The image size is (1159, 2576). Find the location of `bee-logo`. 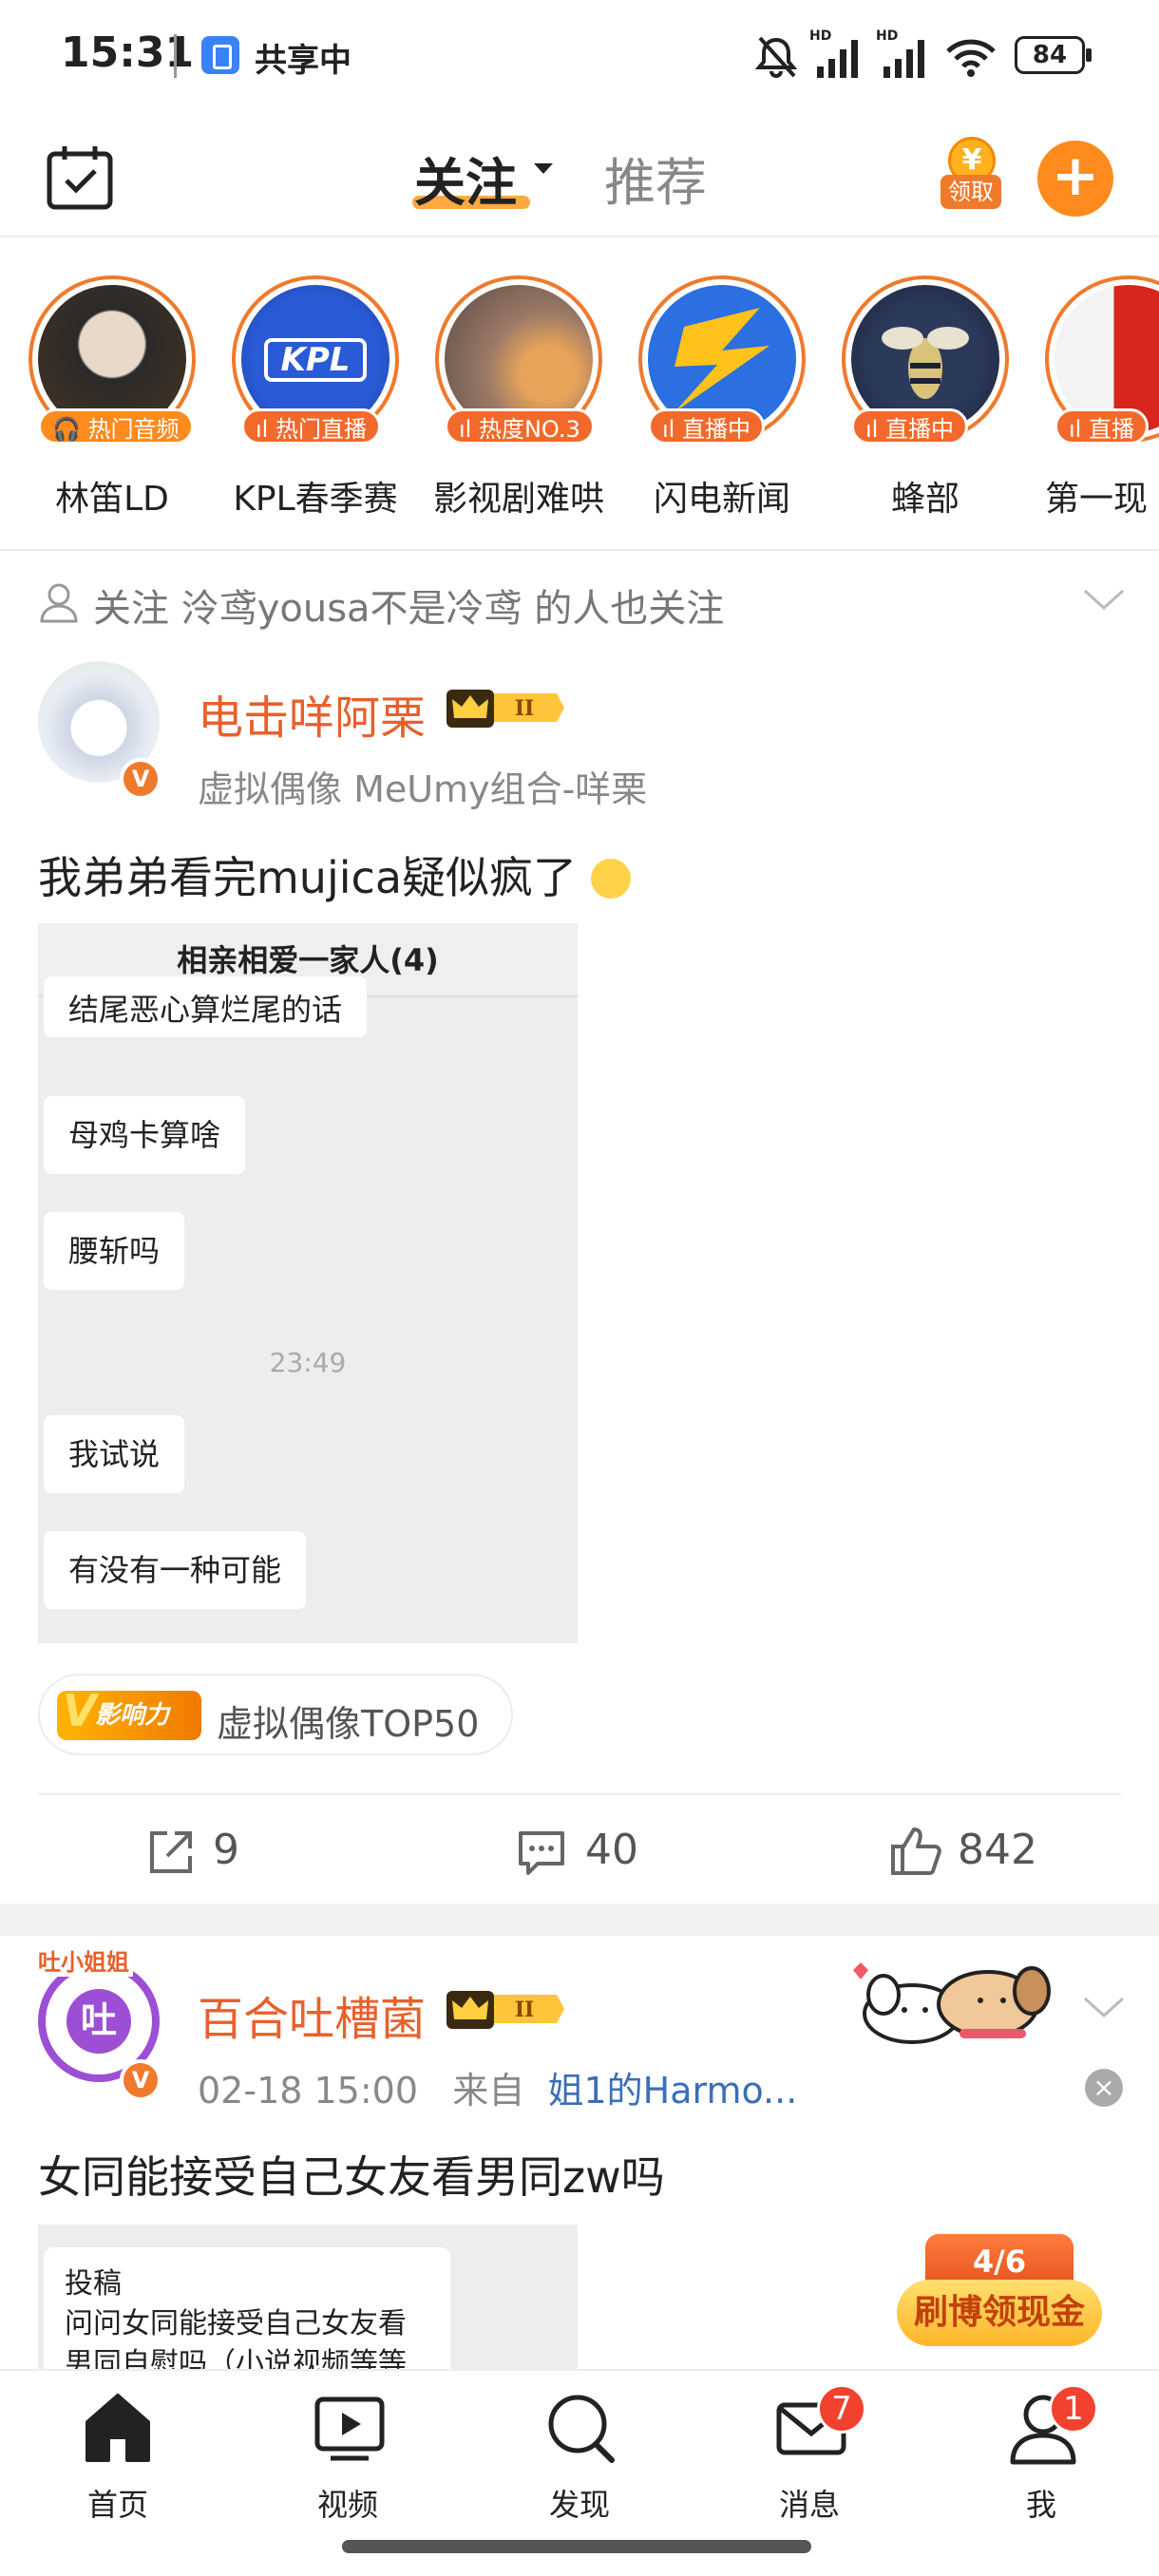

bee-logo is located at coordinates (925, 363).